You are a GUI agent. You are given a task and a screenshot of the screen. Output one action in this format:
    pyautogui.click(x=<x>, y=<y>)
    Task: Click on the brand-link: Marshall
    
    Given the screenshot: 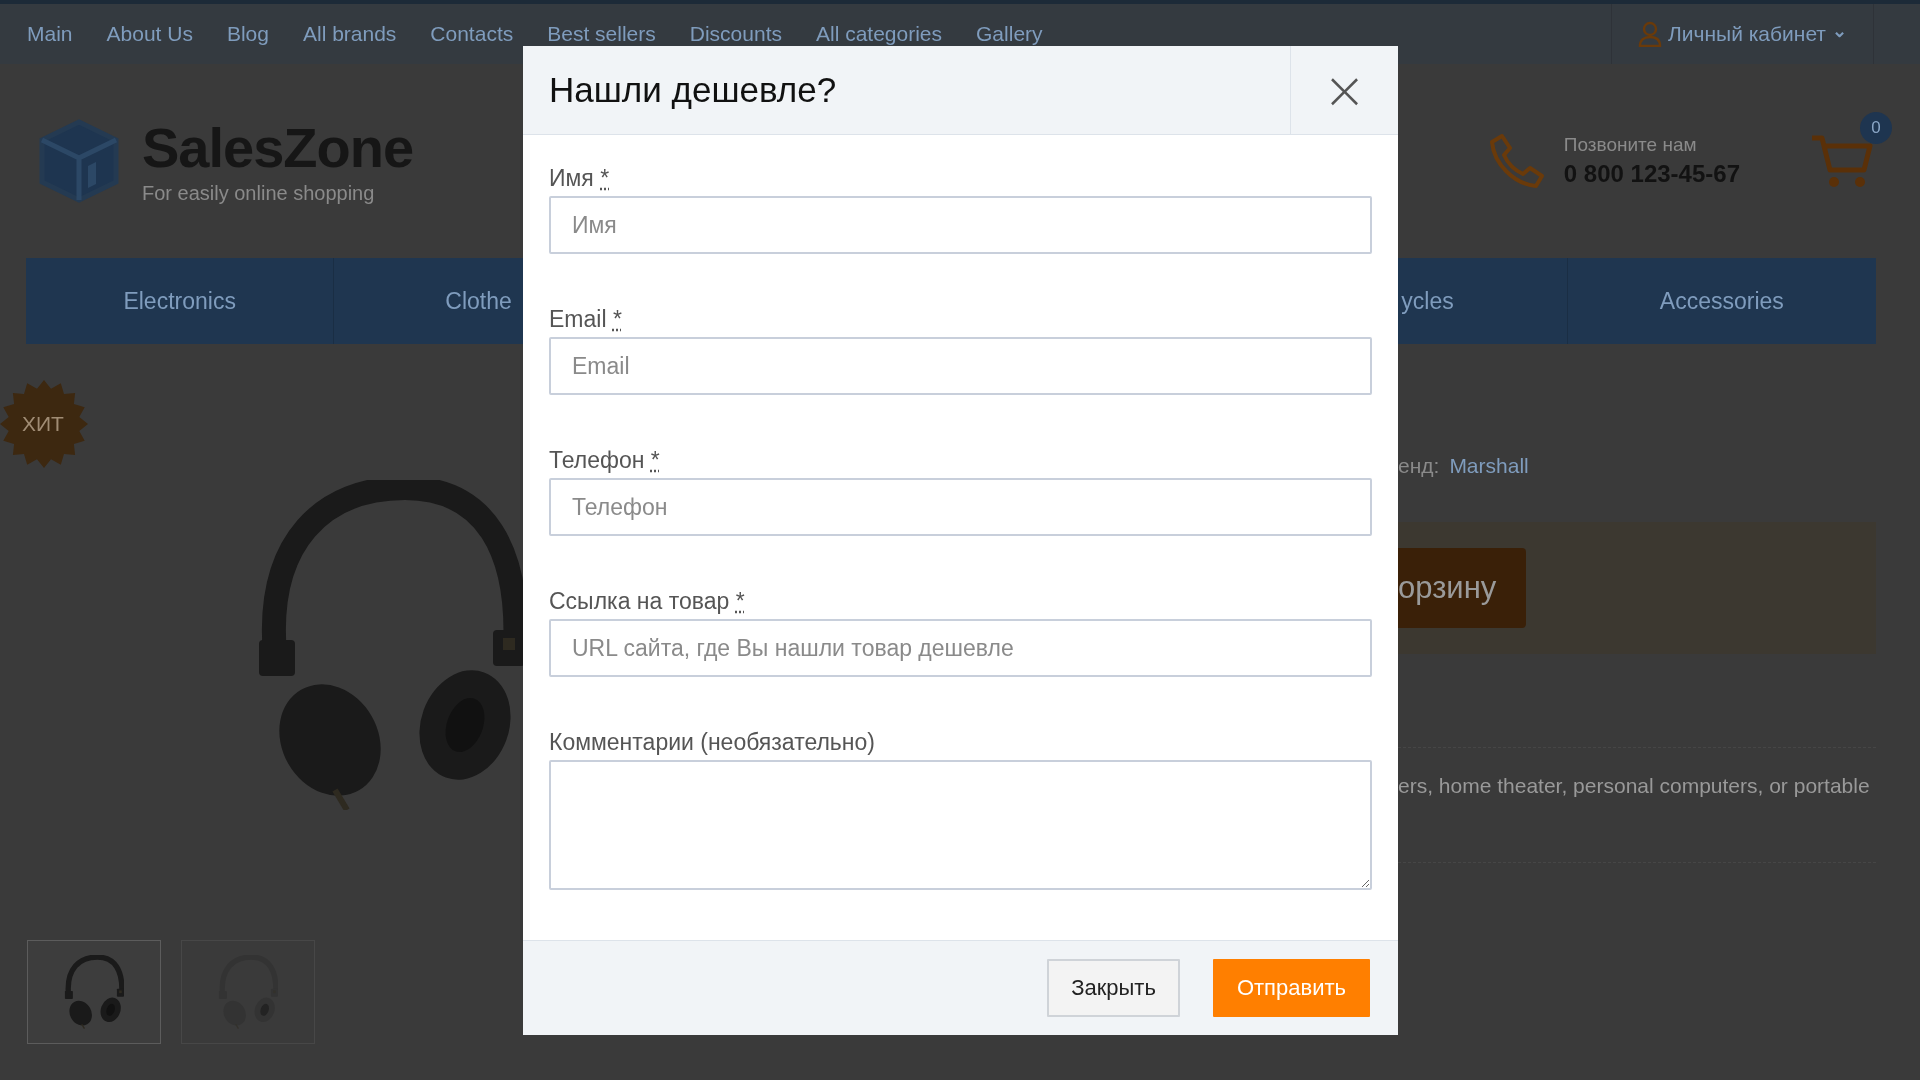 What is the action you would take?
    pyautogui.click(x=1489, y=466)
    